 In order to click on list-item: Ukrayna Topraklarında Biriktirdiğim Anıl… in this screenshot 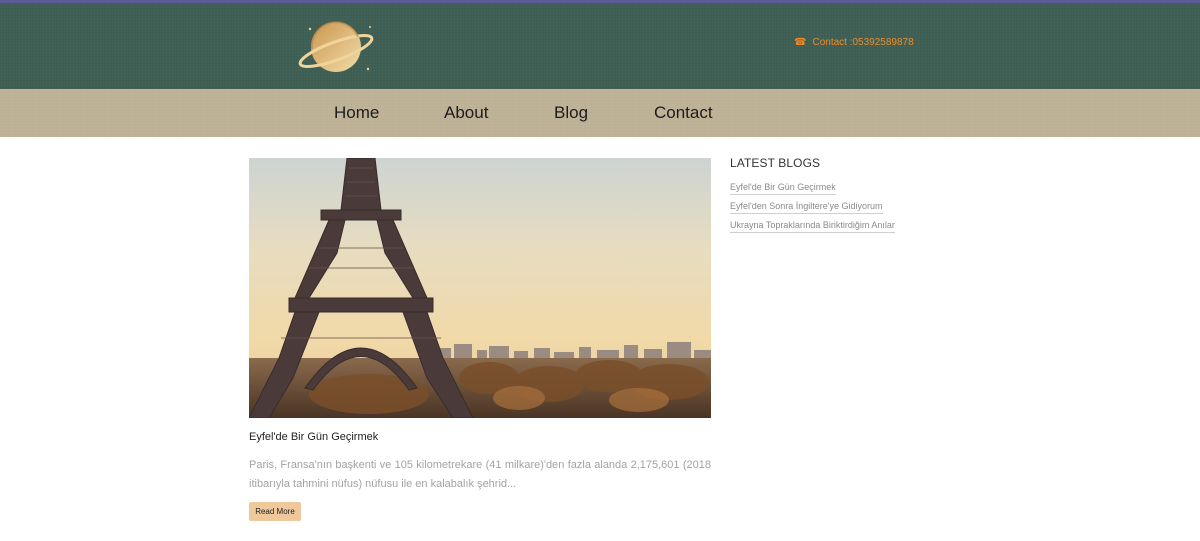, I will do `click(812, 225)`.